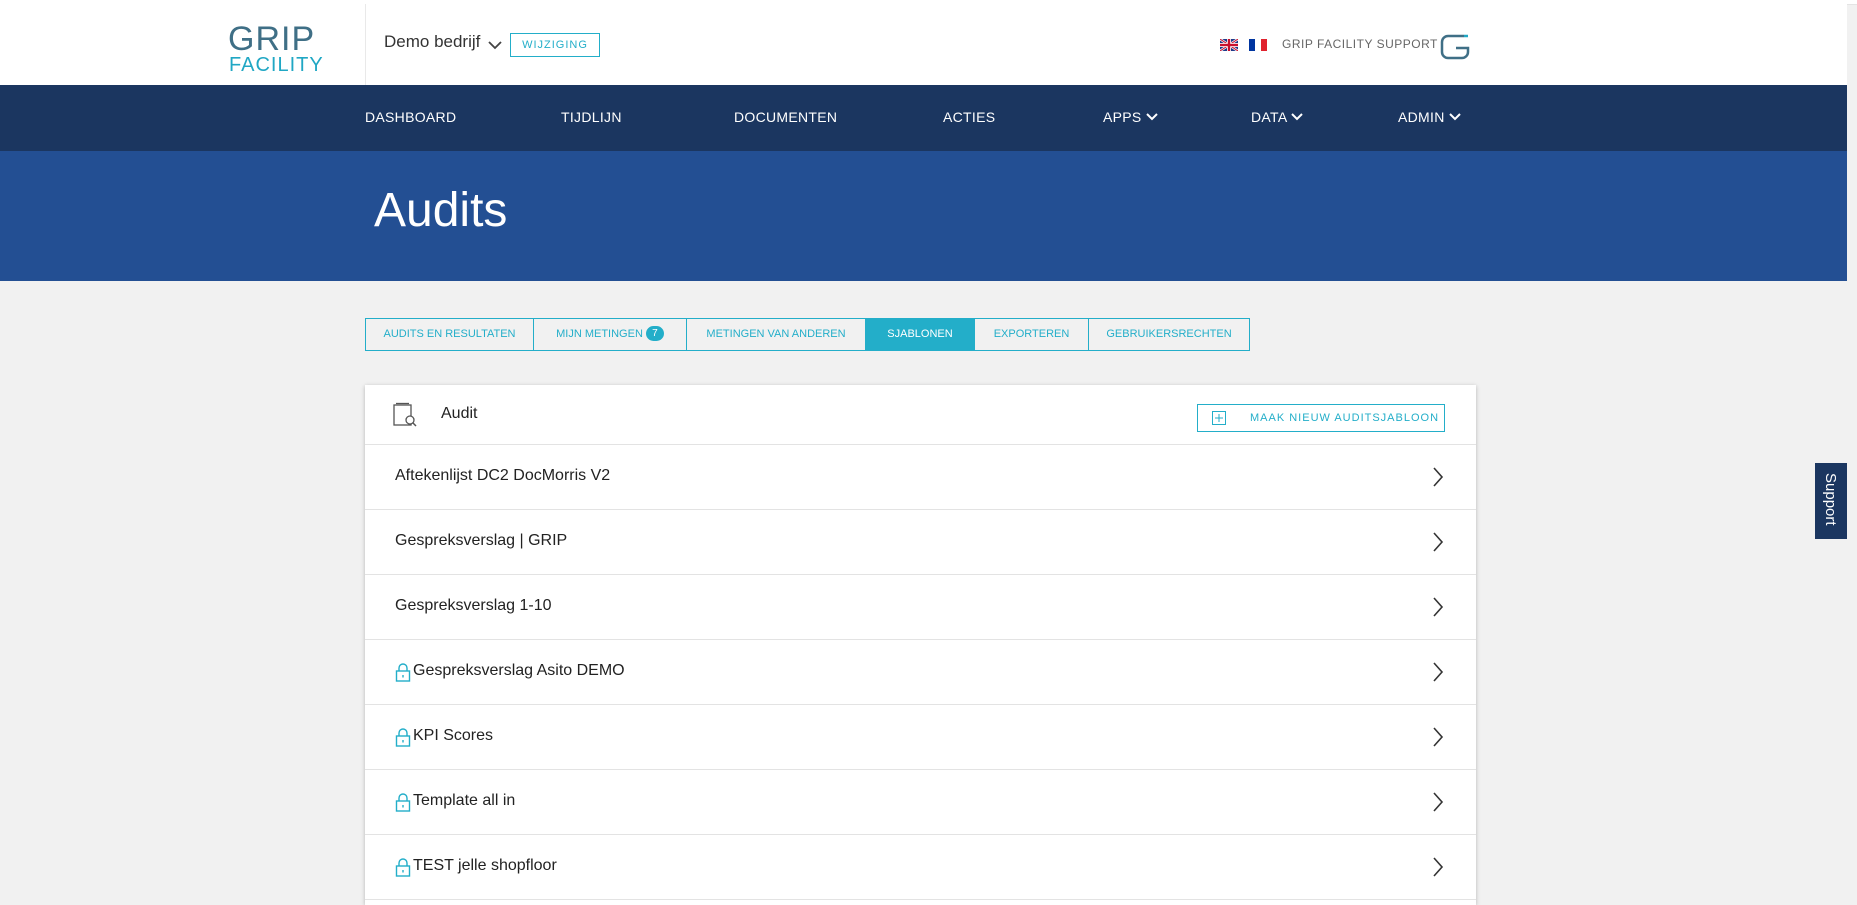  Describe the element at coordinates (432, 42) in the screenshot. I see `company-selector: Demo bedrijf` at that location.